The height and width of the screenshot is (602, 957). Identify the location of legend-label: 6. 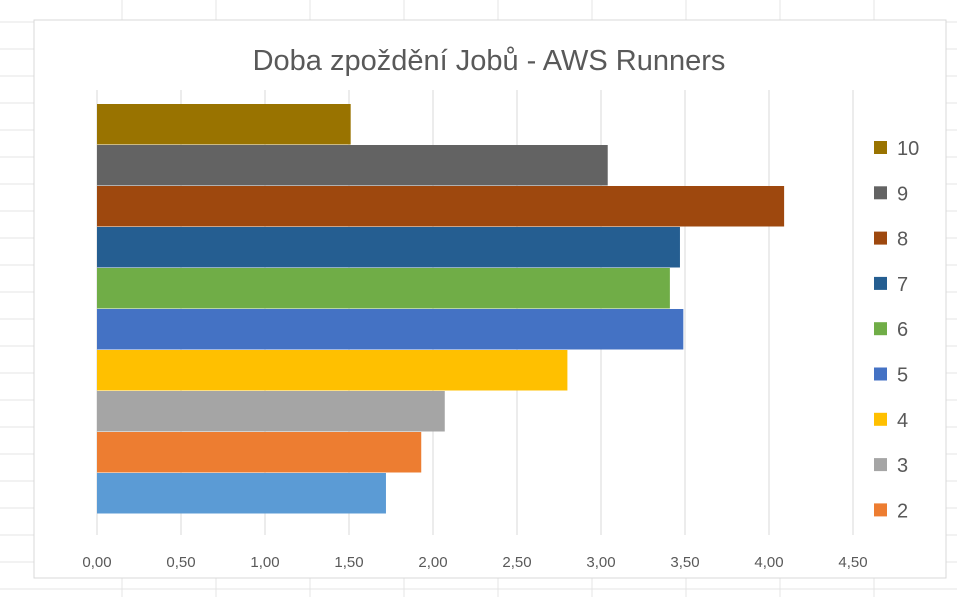
(902, 330).